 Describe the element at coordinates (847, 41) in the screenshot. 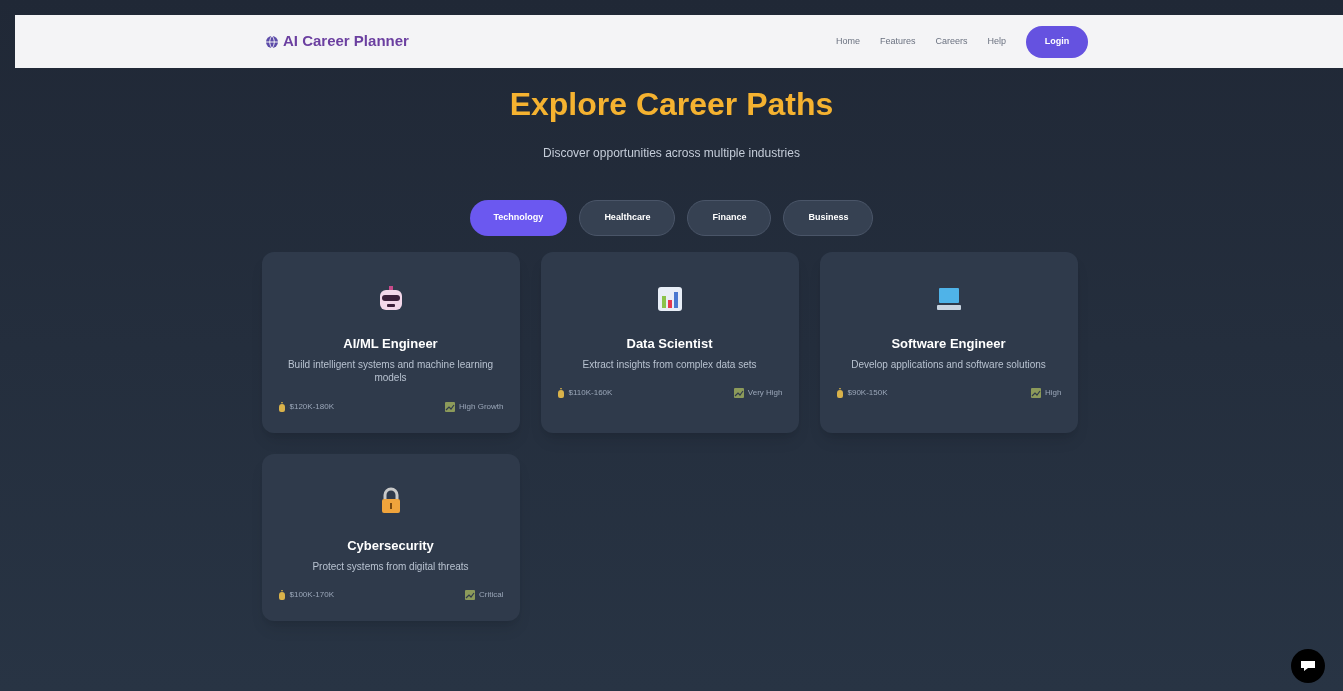

I see `nav-link: Home` at that location.